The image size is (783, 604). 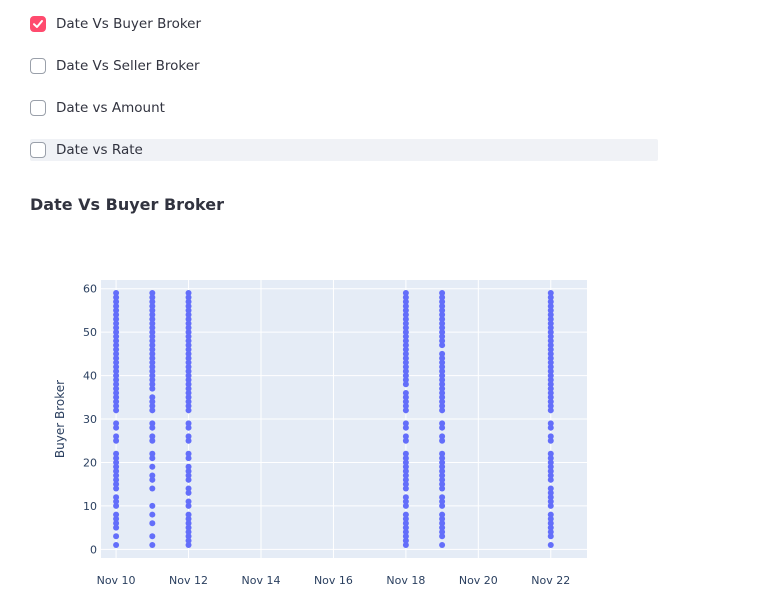 What do you see at coordinates (110, 108) in the screenshot?
I see `checkbox-label: Date vs Amount` at bounding box center [110, 108].